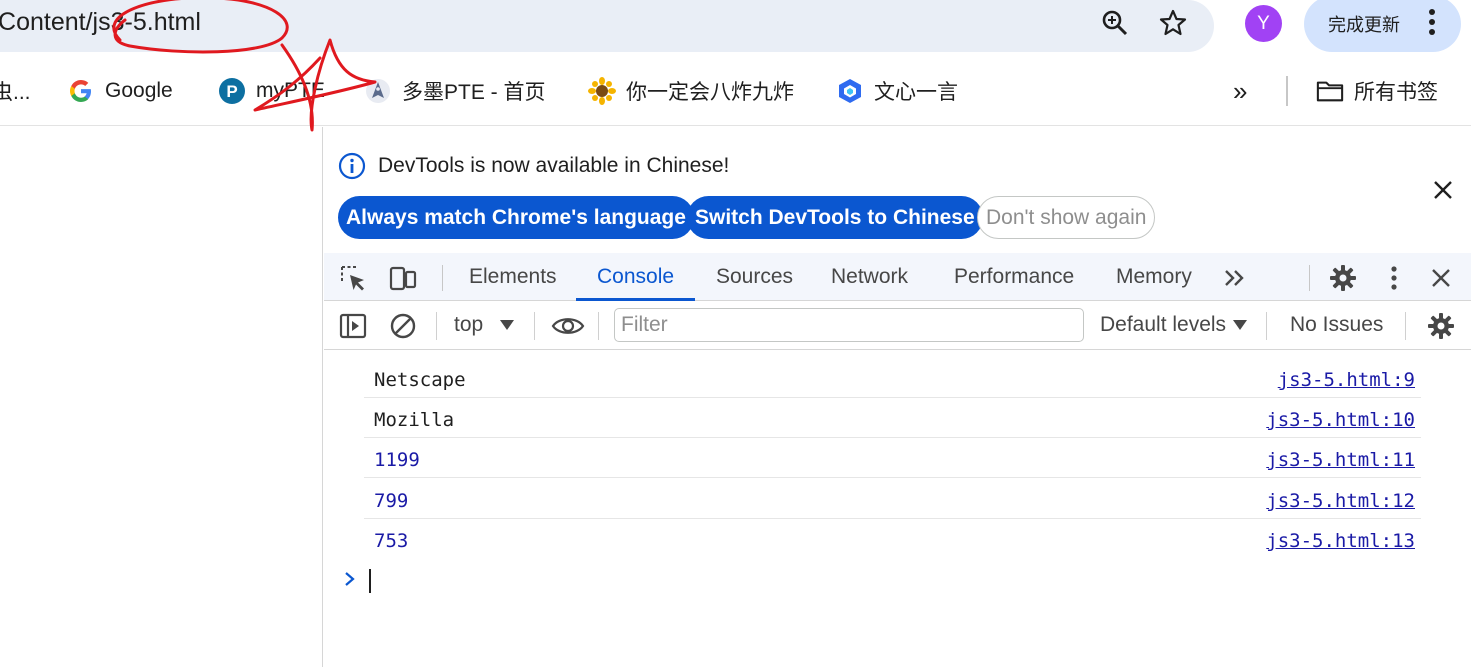 This screenshot has width=1471, height=667. I want to click on pearson-icon: P, so click(232, 91).